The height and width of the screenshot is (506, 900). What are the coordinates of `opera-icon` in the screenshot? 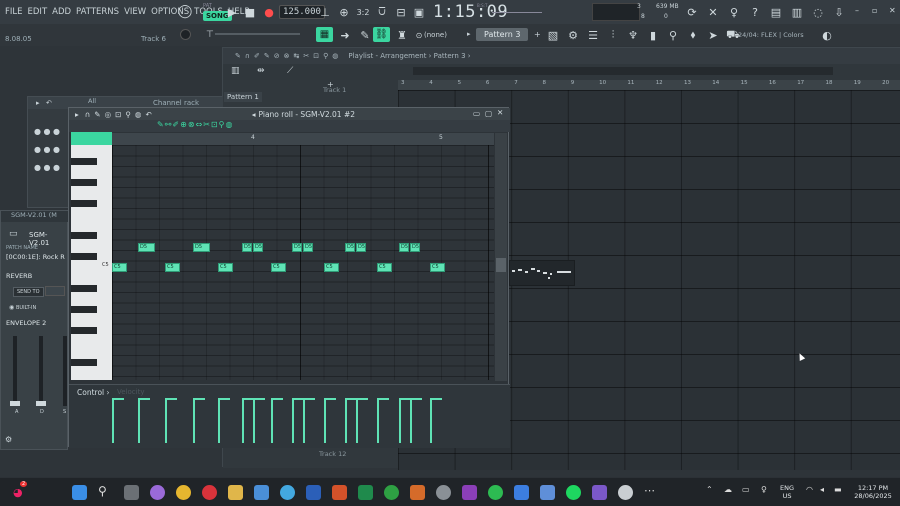 It's located at (209, 492).